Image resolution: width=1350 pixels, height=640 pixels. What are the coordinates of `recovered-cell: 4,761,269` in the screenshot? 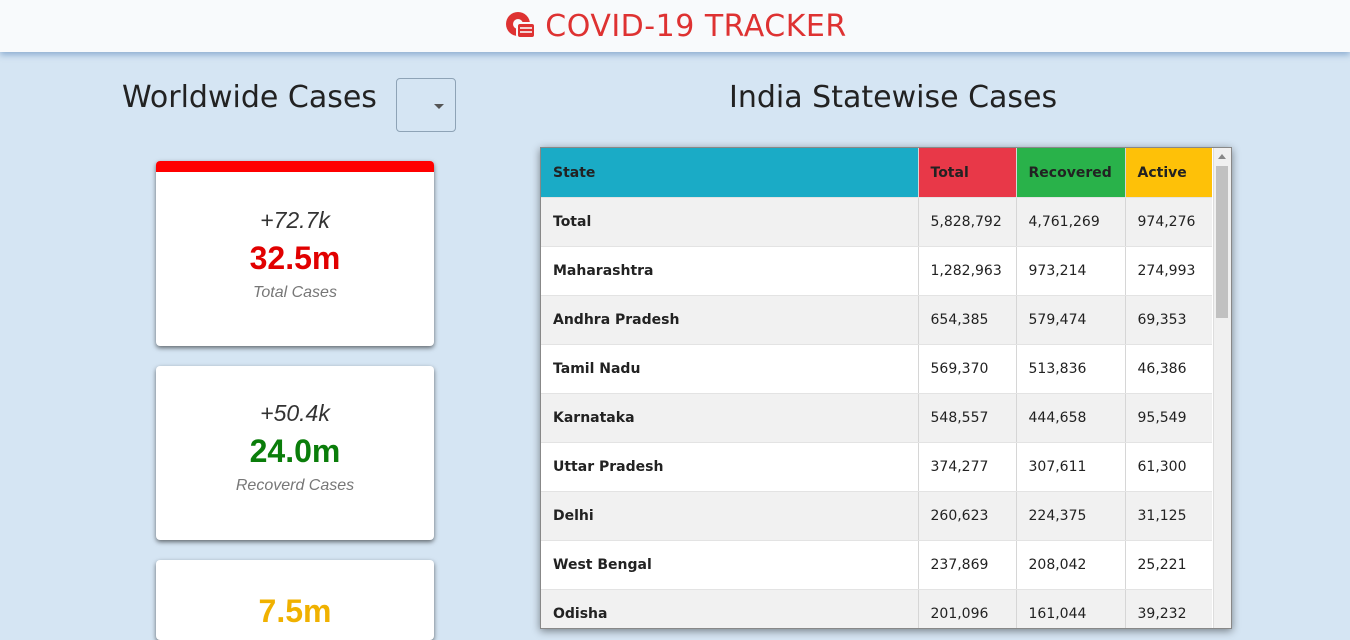 It's located at (1070, 222).